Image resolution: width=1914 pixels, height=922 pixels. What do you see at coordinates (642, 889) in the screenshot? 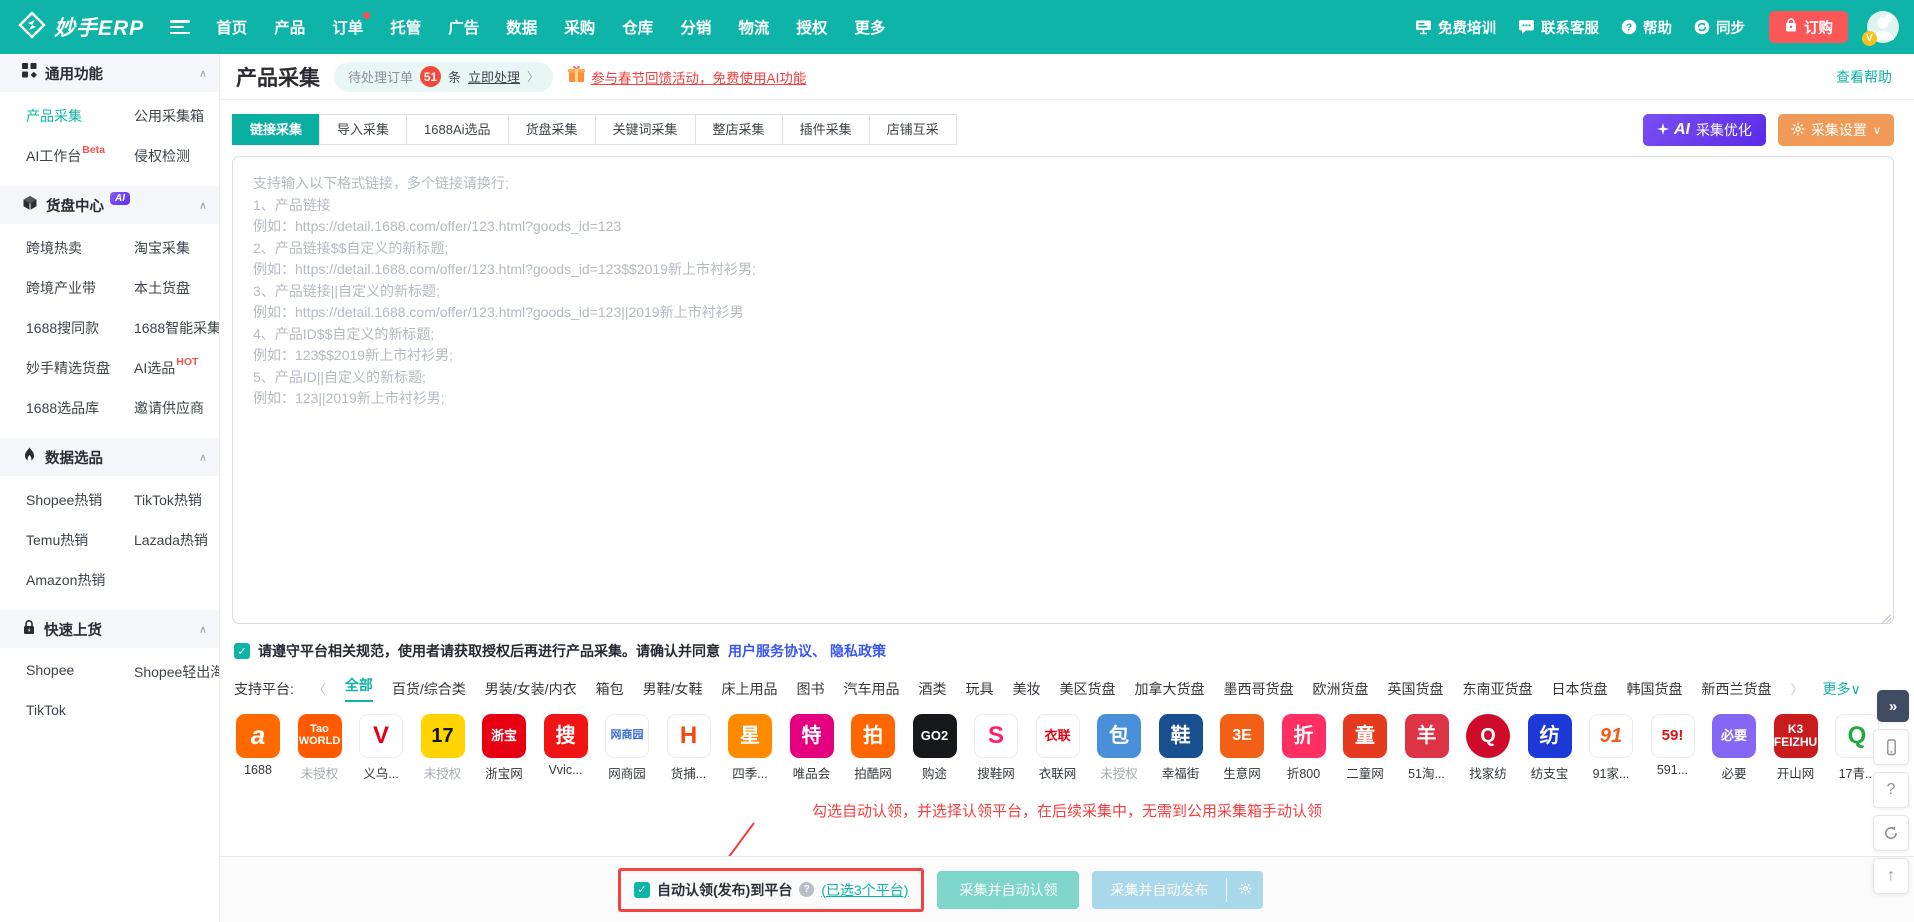
I see `auto-claim-checkbox` at bounding box center [642, 889].